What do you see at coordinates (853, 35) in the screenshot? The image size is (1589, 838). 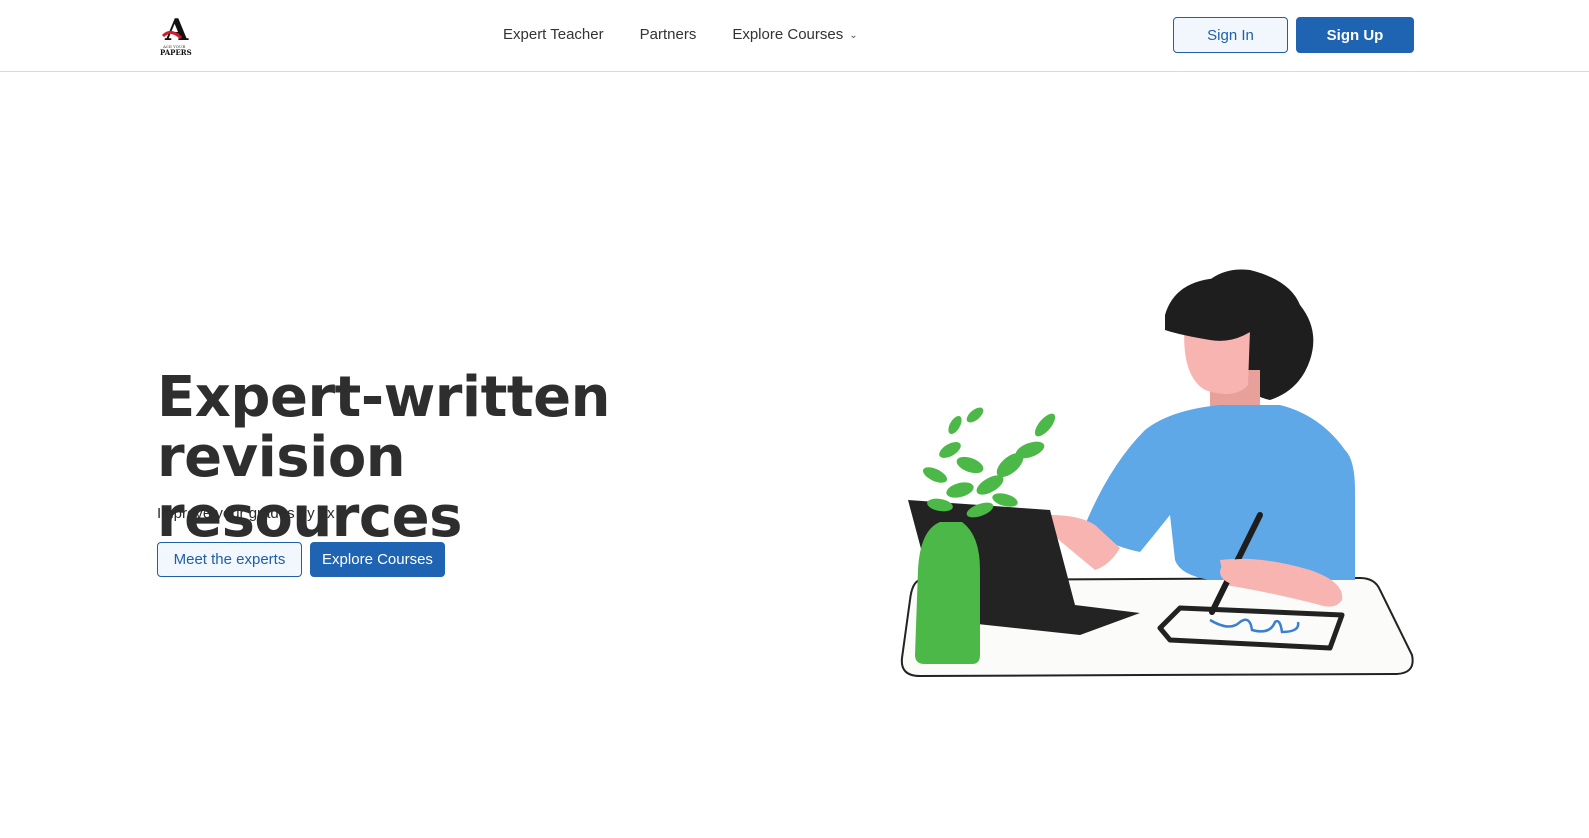 I see `chevron-down-icon: ⌄` at bounding box center [853, 35].